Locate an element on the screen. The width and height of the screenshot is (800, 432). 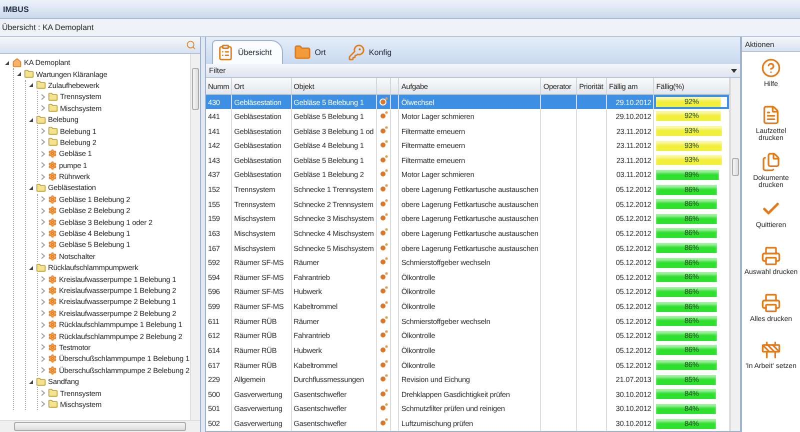
clipboard-icon is located at coordinates (225, 52).